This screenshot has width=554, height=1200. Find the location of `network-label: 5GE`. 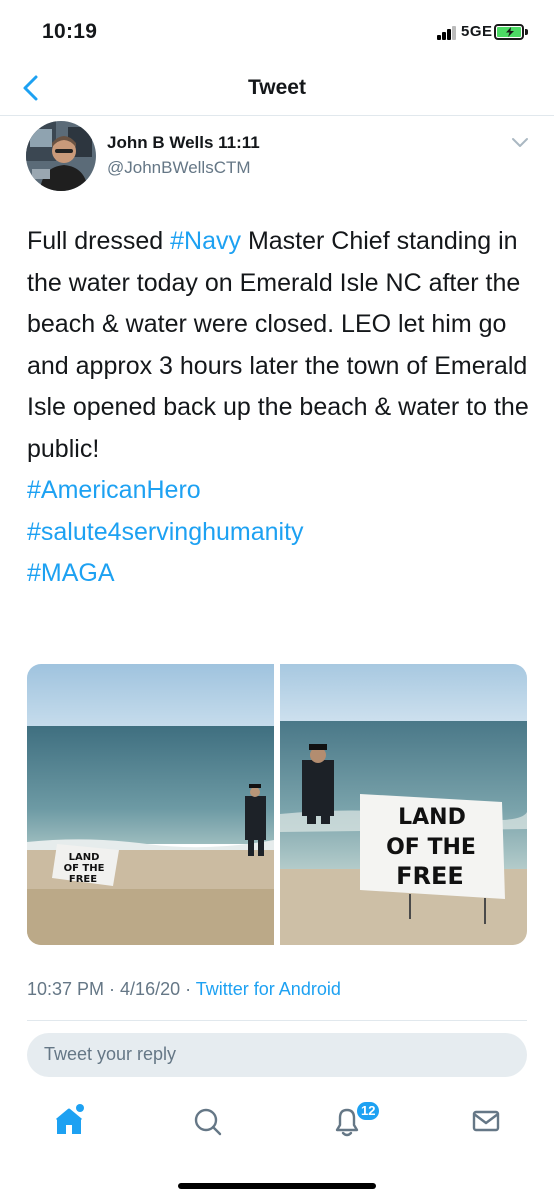

network-label: 5GE is located at coordinates (477, 31).